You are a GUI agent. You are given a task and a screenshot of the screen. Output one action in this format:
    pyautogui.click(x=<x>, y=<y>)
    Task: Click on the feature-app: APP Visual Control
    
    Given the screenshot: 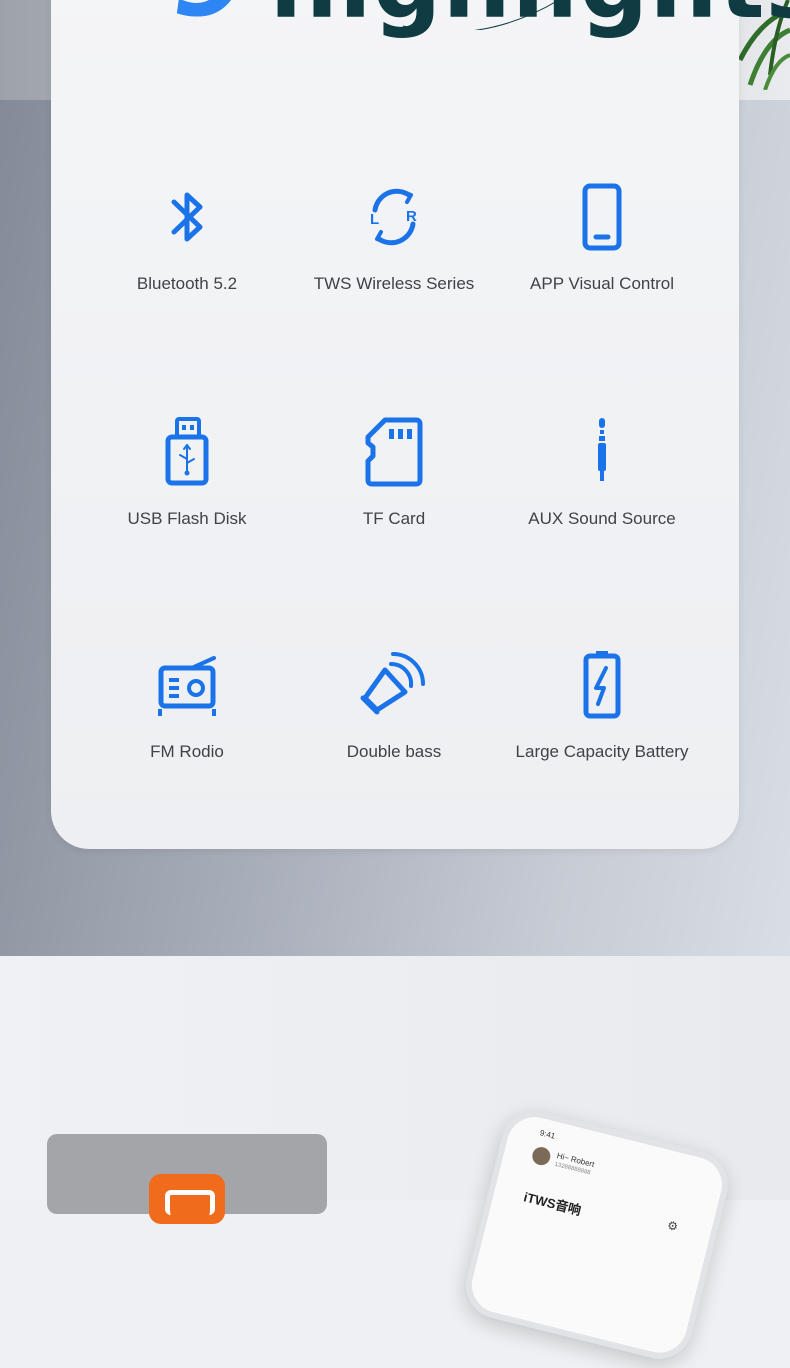 What is the action you would take?
    pyautogui.click(x=602, y=238)
    